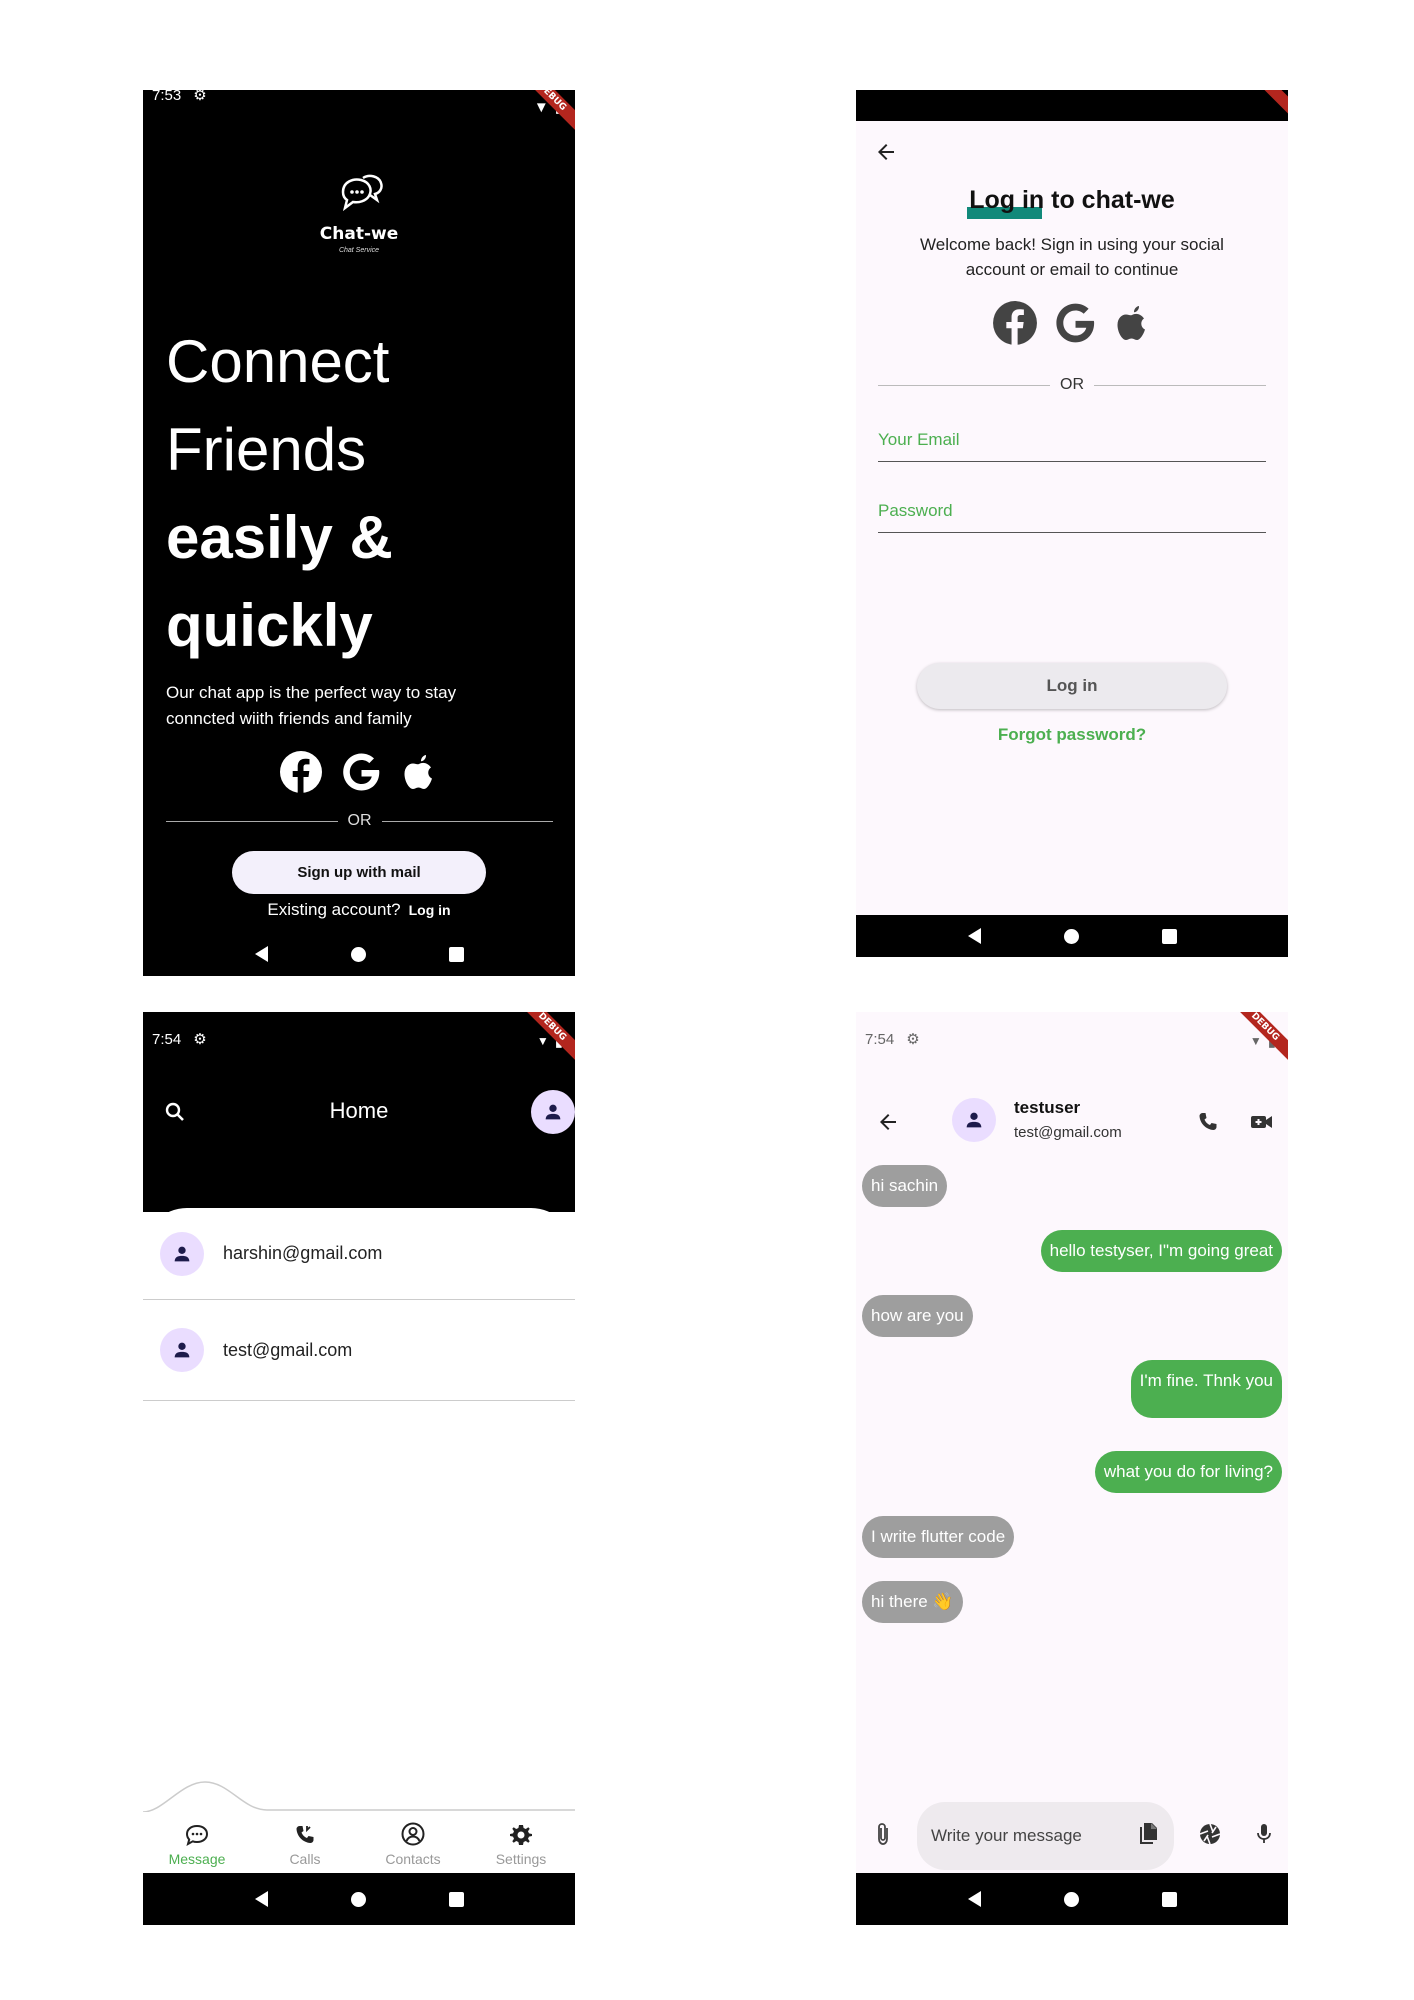 Image resolution: width=1414 pixels, height=2000 pixels. Describe the element at coordinates (1161, 1251) in the screenshot. I see `message-bubble-outgoing: hello testyser, I"m going great` at that location.